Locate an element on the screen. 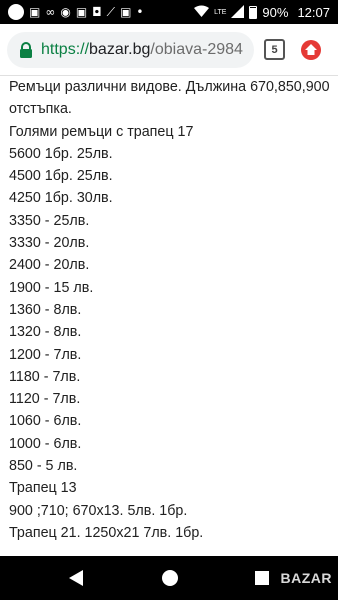  url-text: https://bazar.bg/obiava-2984 is located at coordinates (142, 50).